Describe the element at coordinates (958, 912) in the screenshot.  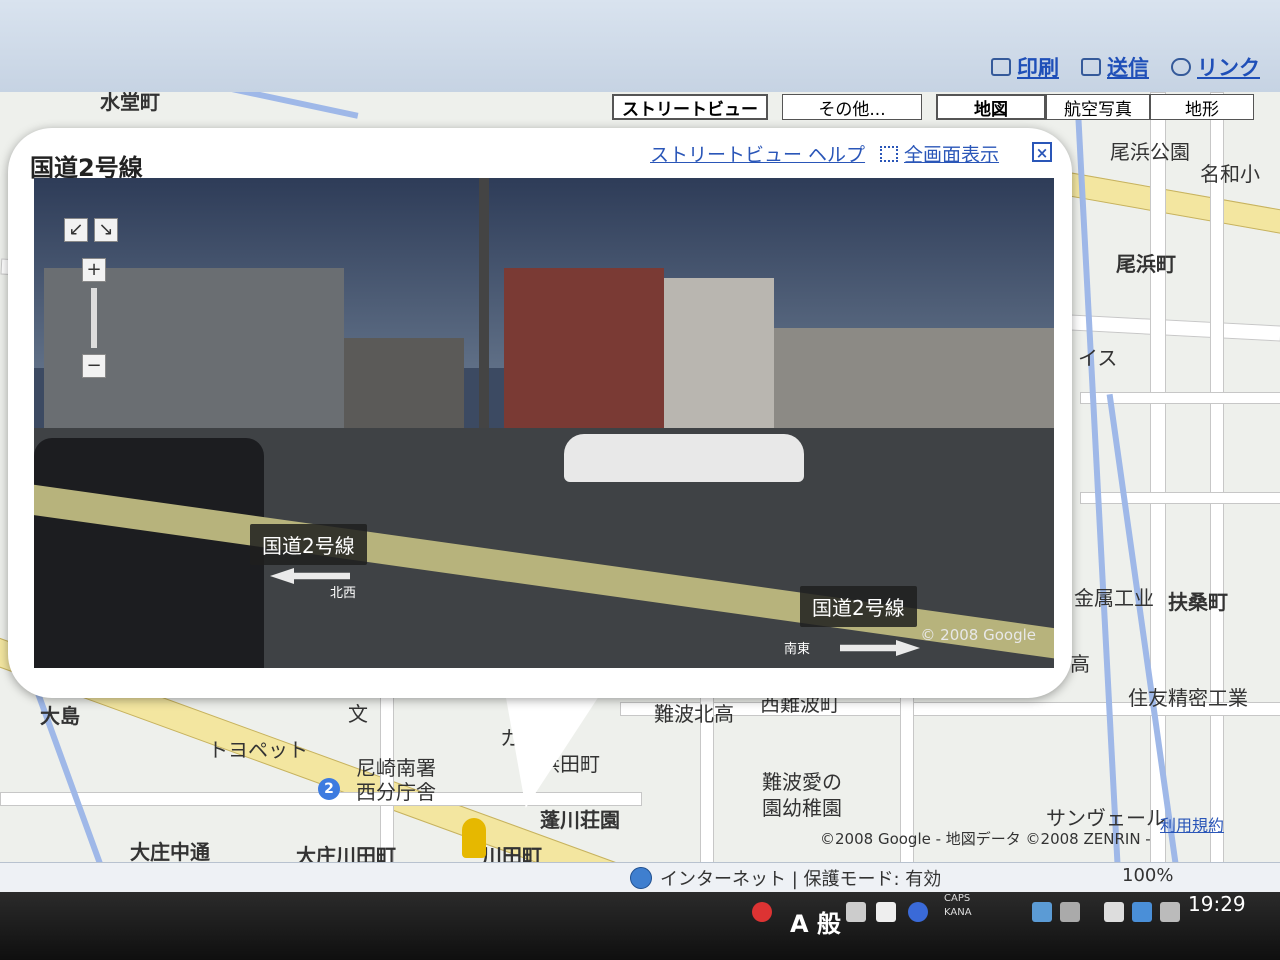
I see `kana-label: KANA` at that location.